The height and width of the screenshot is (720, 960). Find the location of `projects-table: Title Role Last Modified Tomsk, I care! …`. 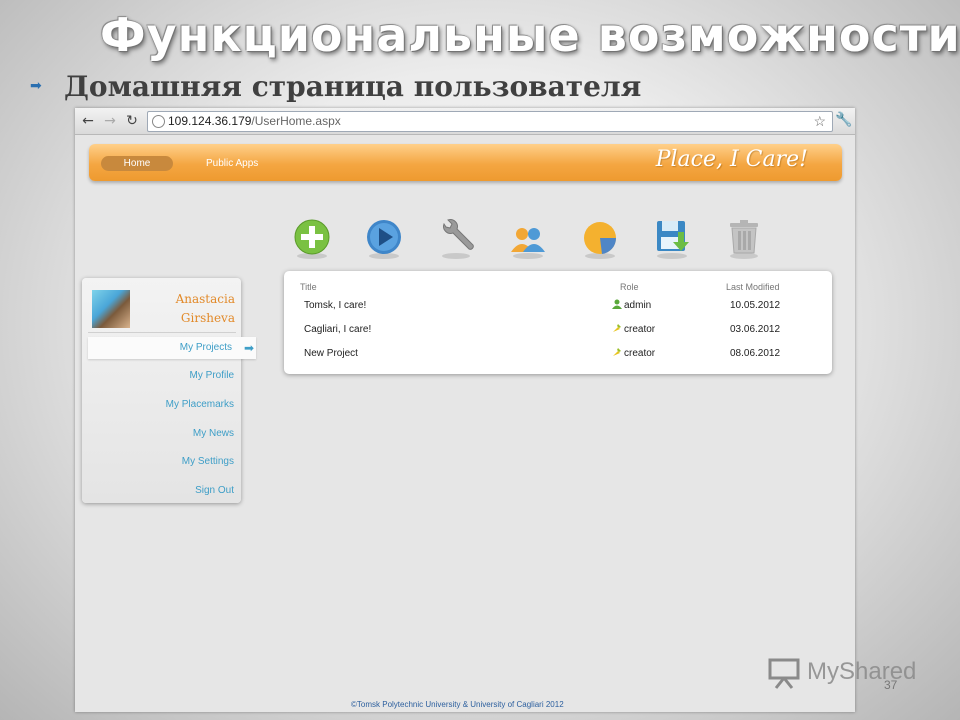

projects-table: Title Role Last Modified Tomsk, I care! … is located at coordinates (558, 322).